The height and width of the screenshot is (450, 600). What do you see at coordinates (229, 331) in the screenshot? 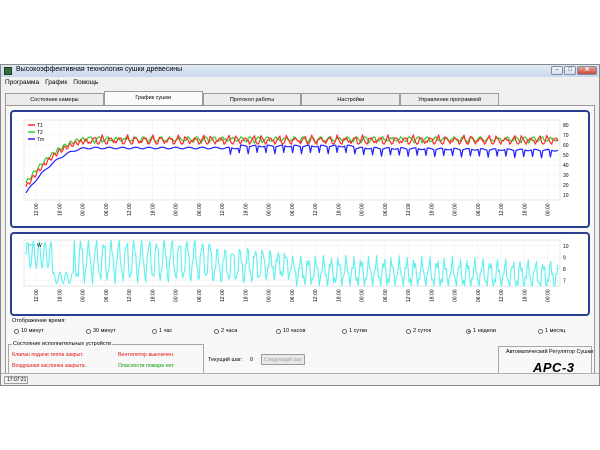
I see `time-option-label: 2 часа` at bounding box center [229, 331].